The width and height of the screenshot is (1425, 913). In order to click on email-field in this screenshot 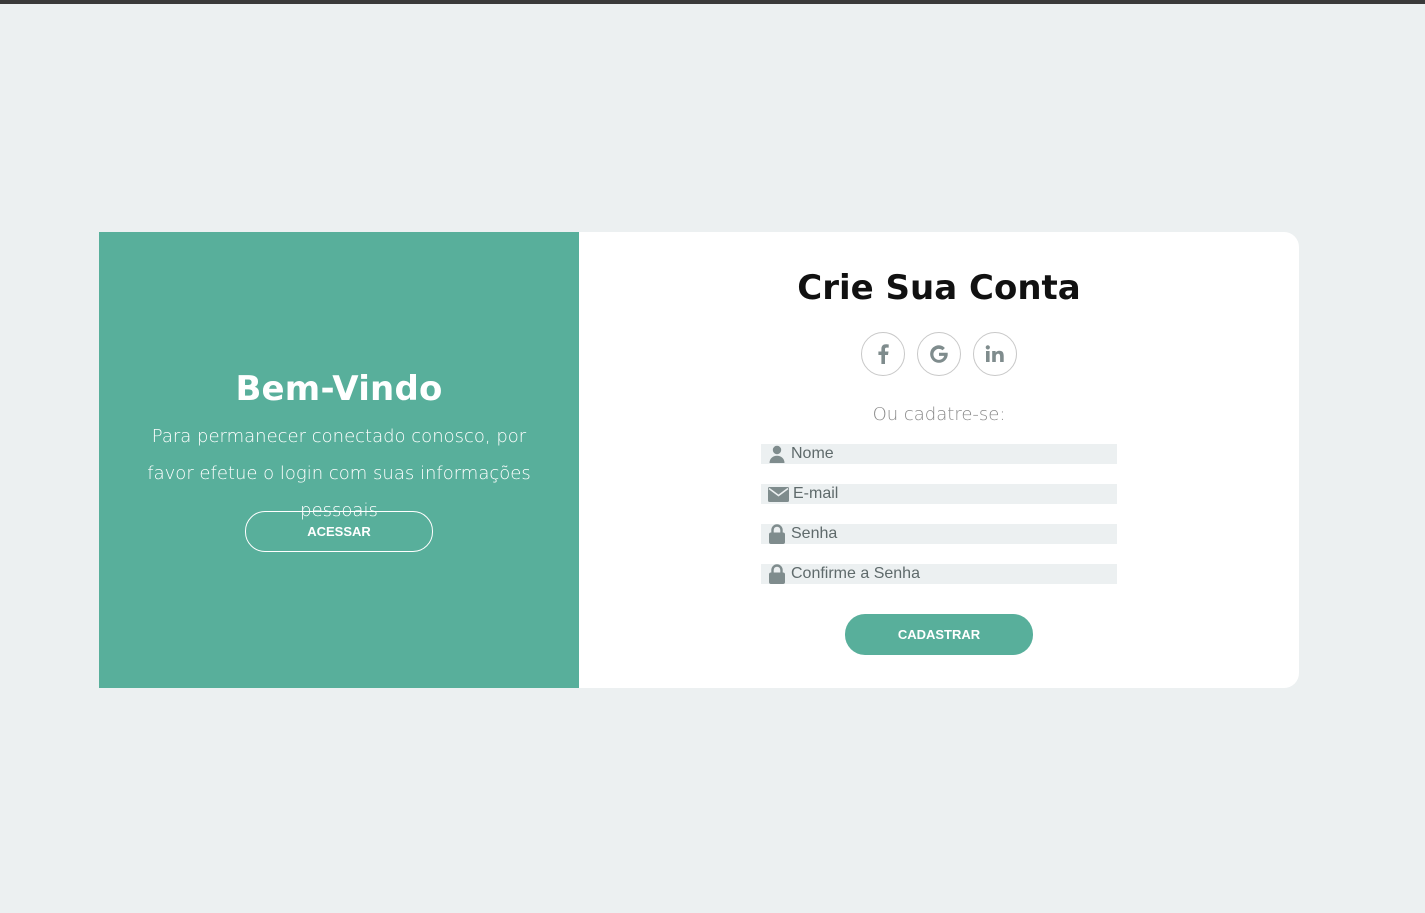, I will do `click(939, 494)`.